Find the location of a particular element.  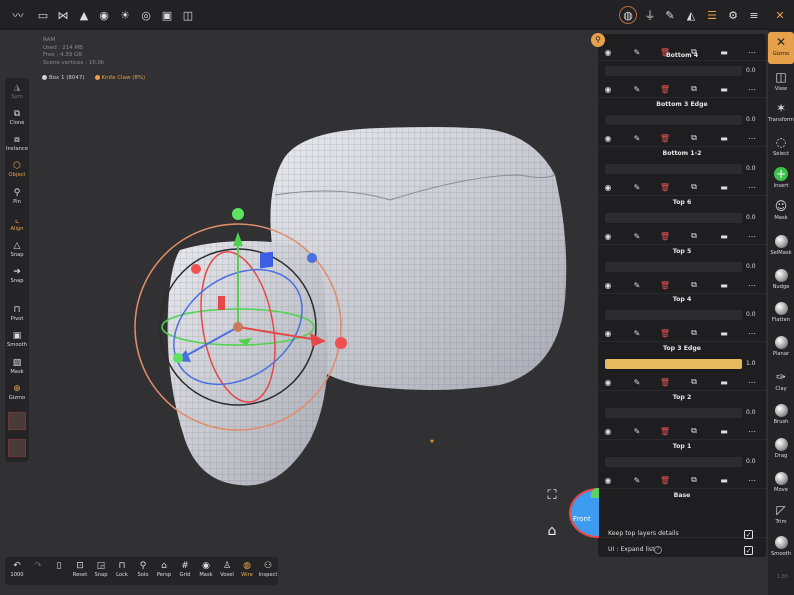

home-icon: ⌂ is located at coordinates (552, 531).